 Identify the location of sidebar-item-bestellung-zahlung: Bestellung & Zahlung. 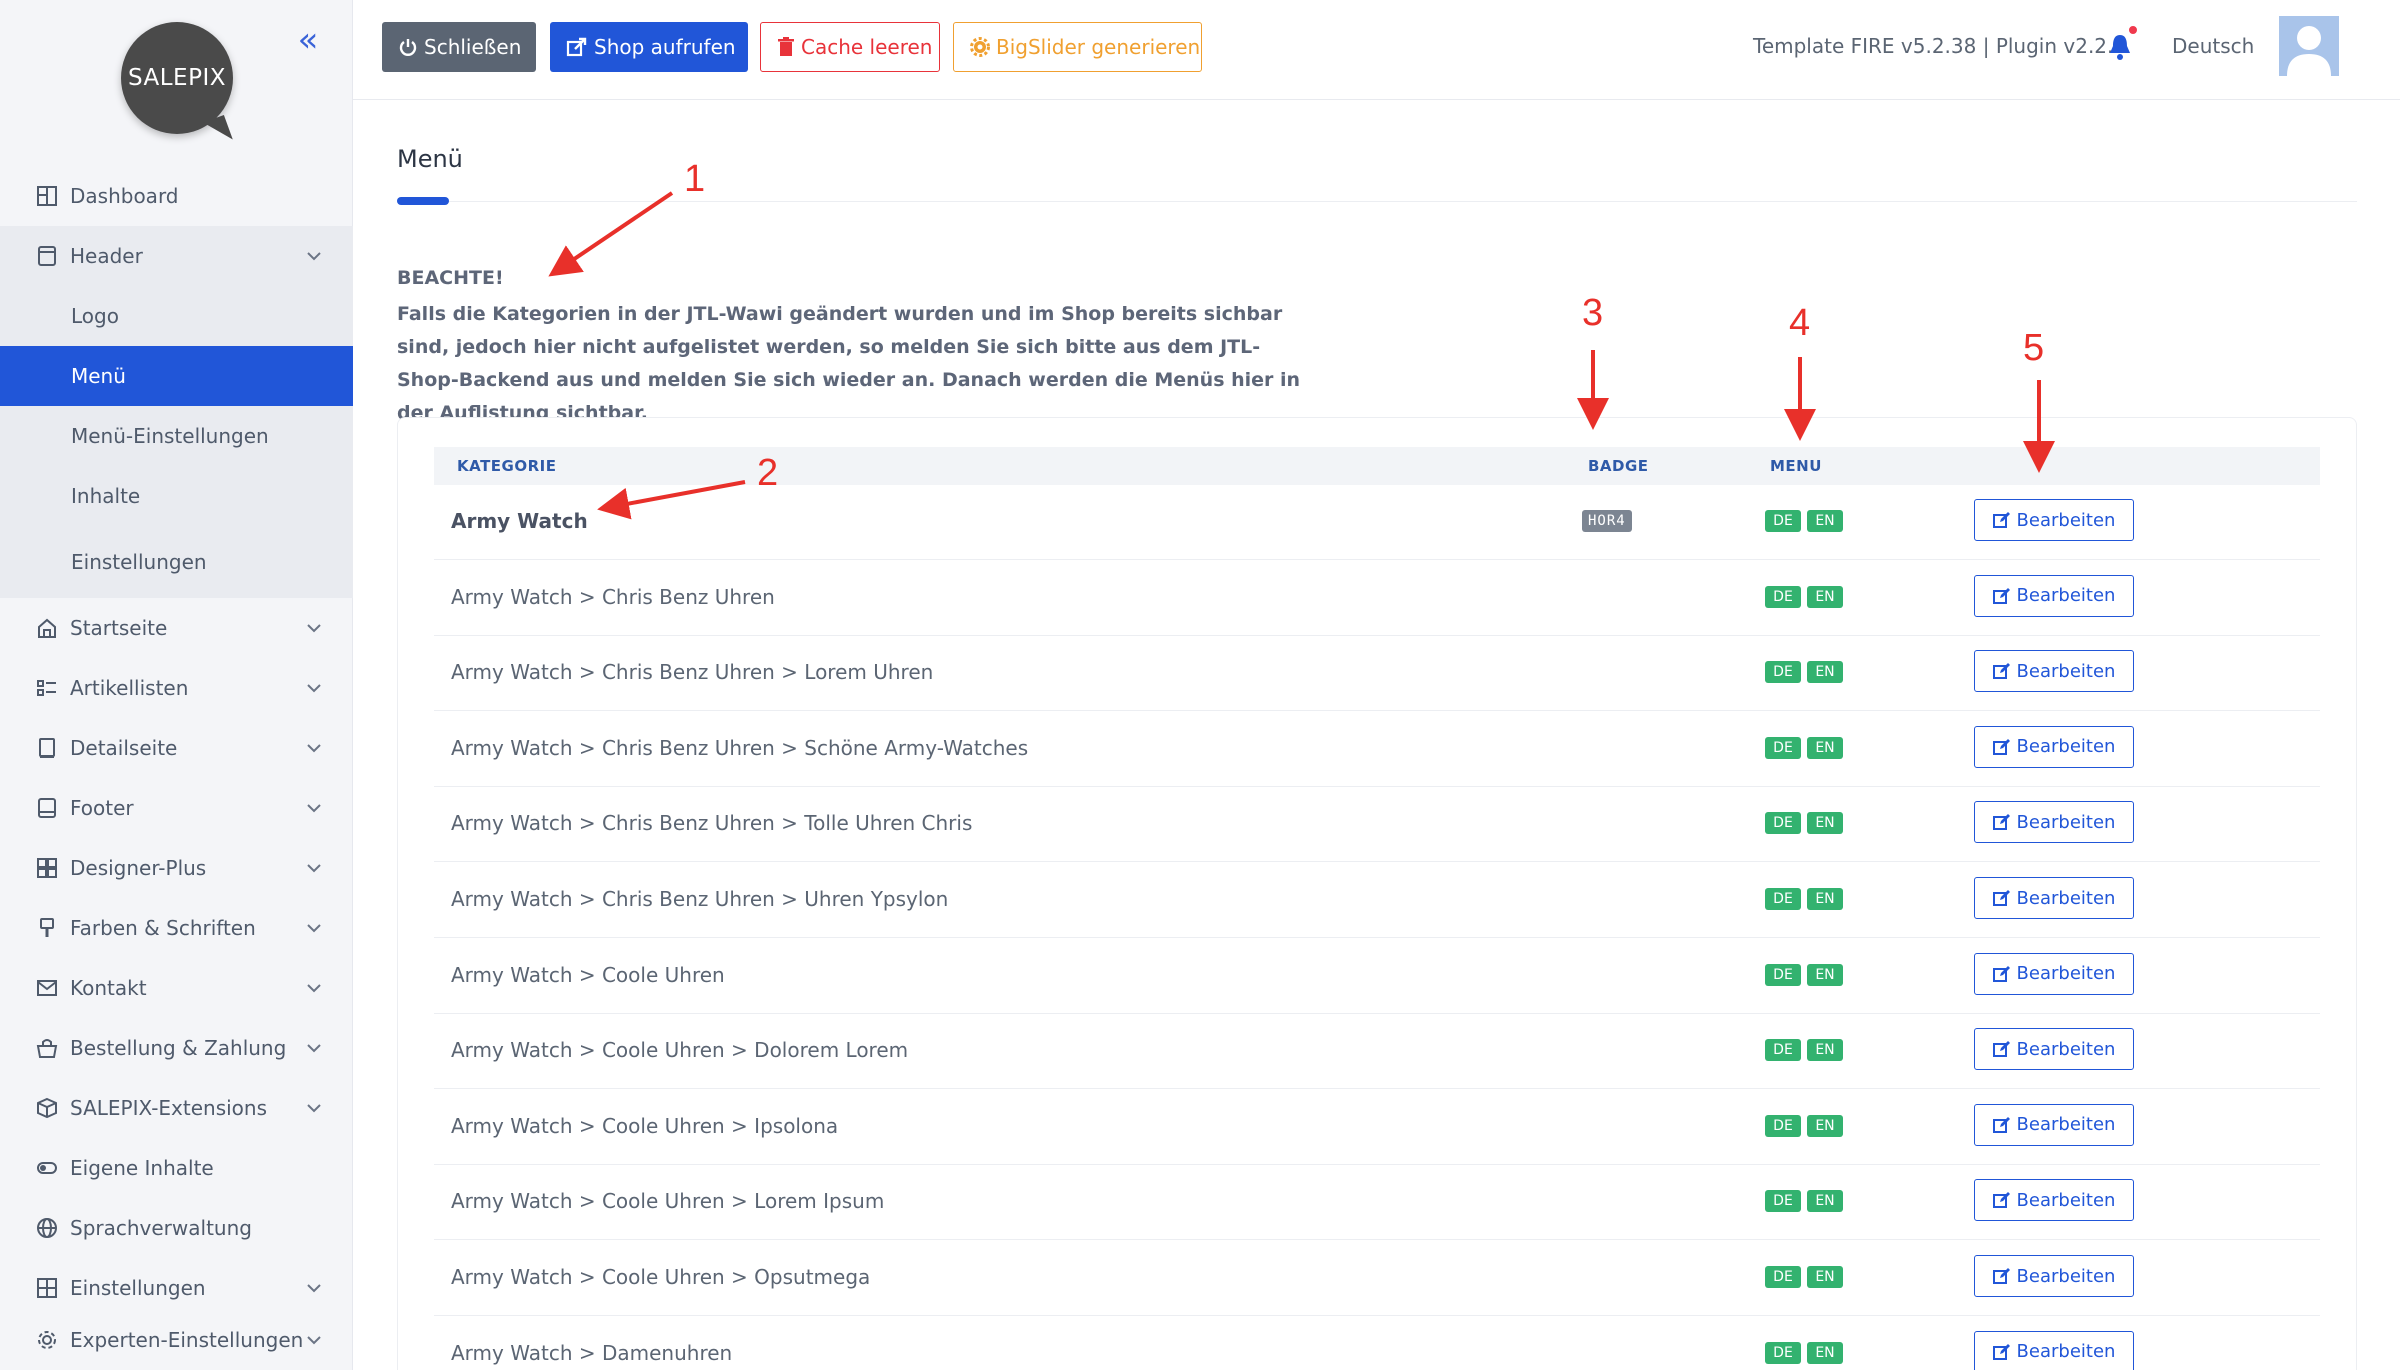
(176, 1048).